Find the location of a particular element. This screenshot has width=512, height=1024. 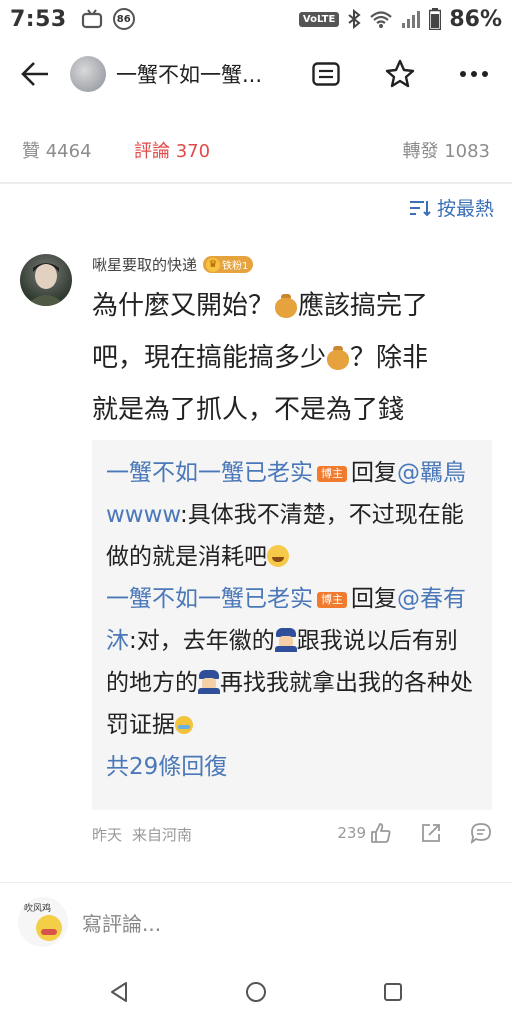

reply-button is located at coordinates (481, 833).